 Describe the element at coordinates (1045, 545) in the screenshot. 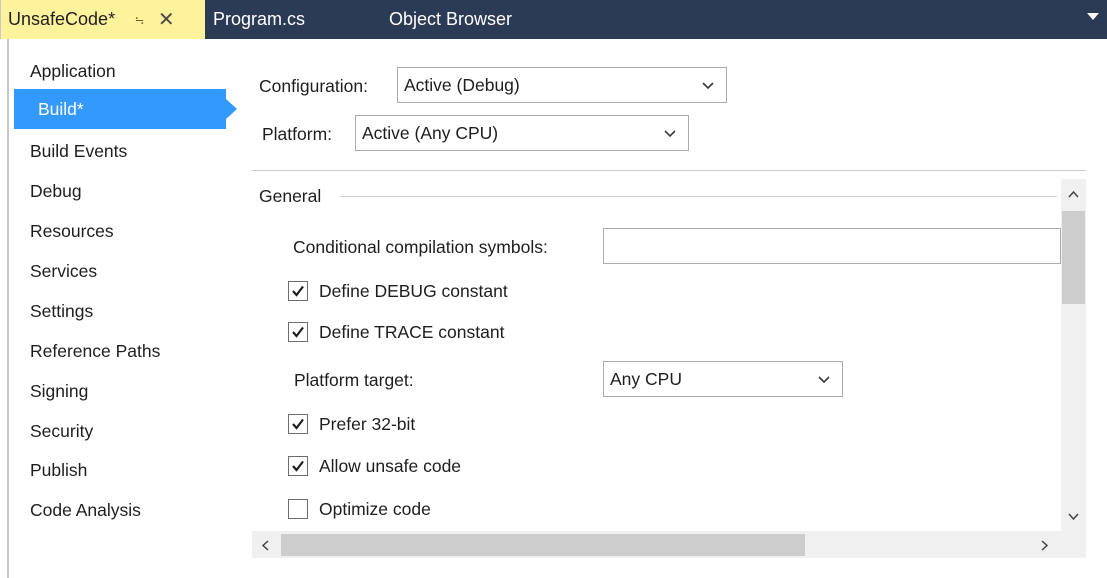

I see `scroll-right-arrow-icon` at that location.